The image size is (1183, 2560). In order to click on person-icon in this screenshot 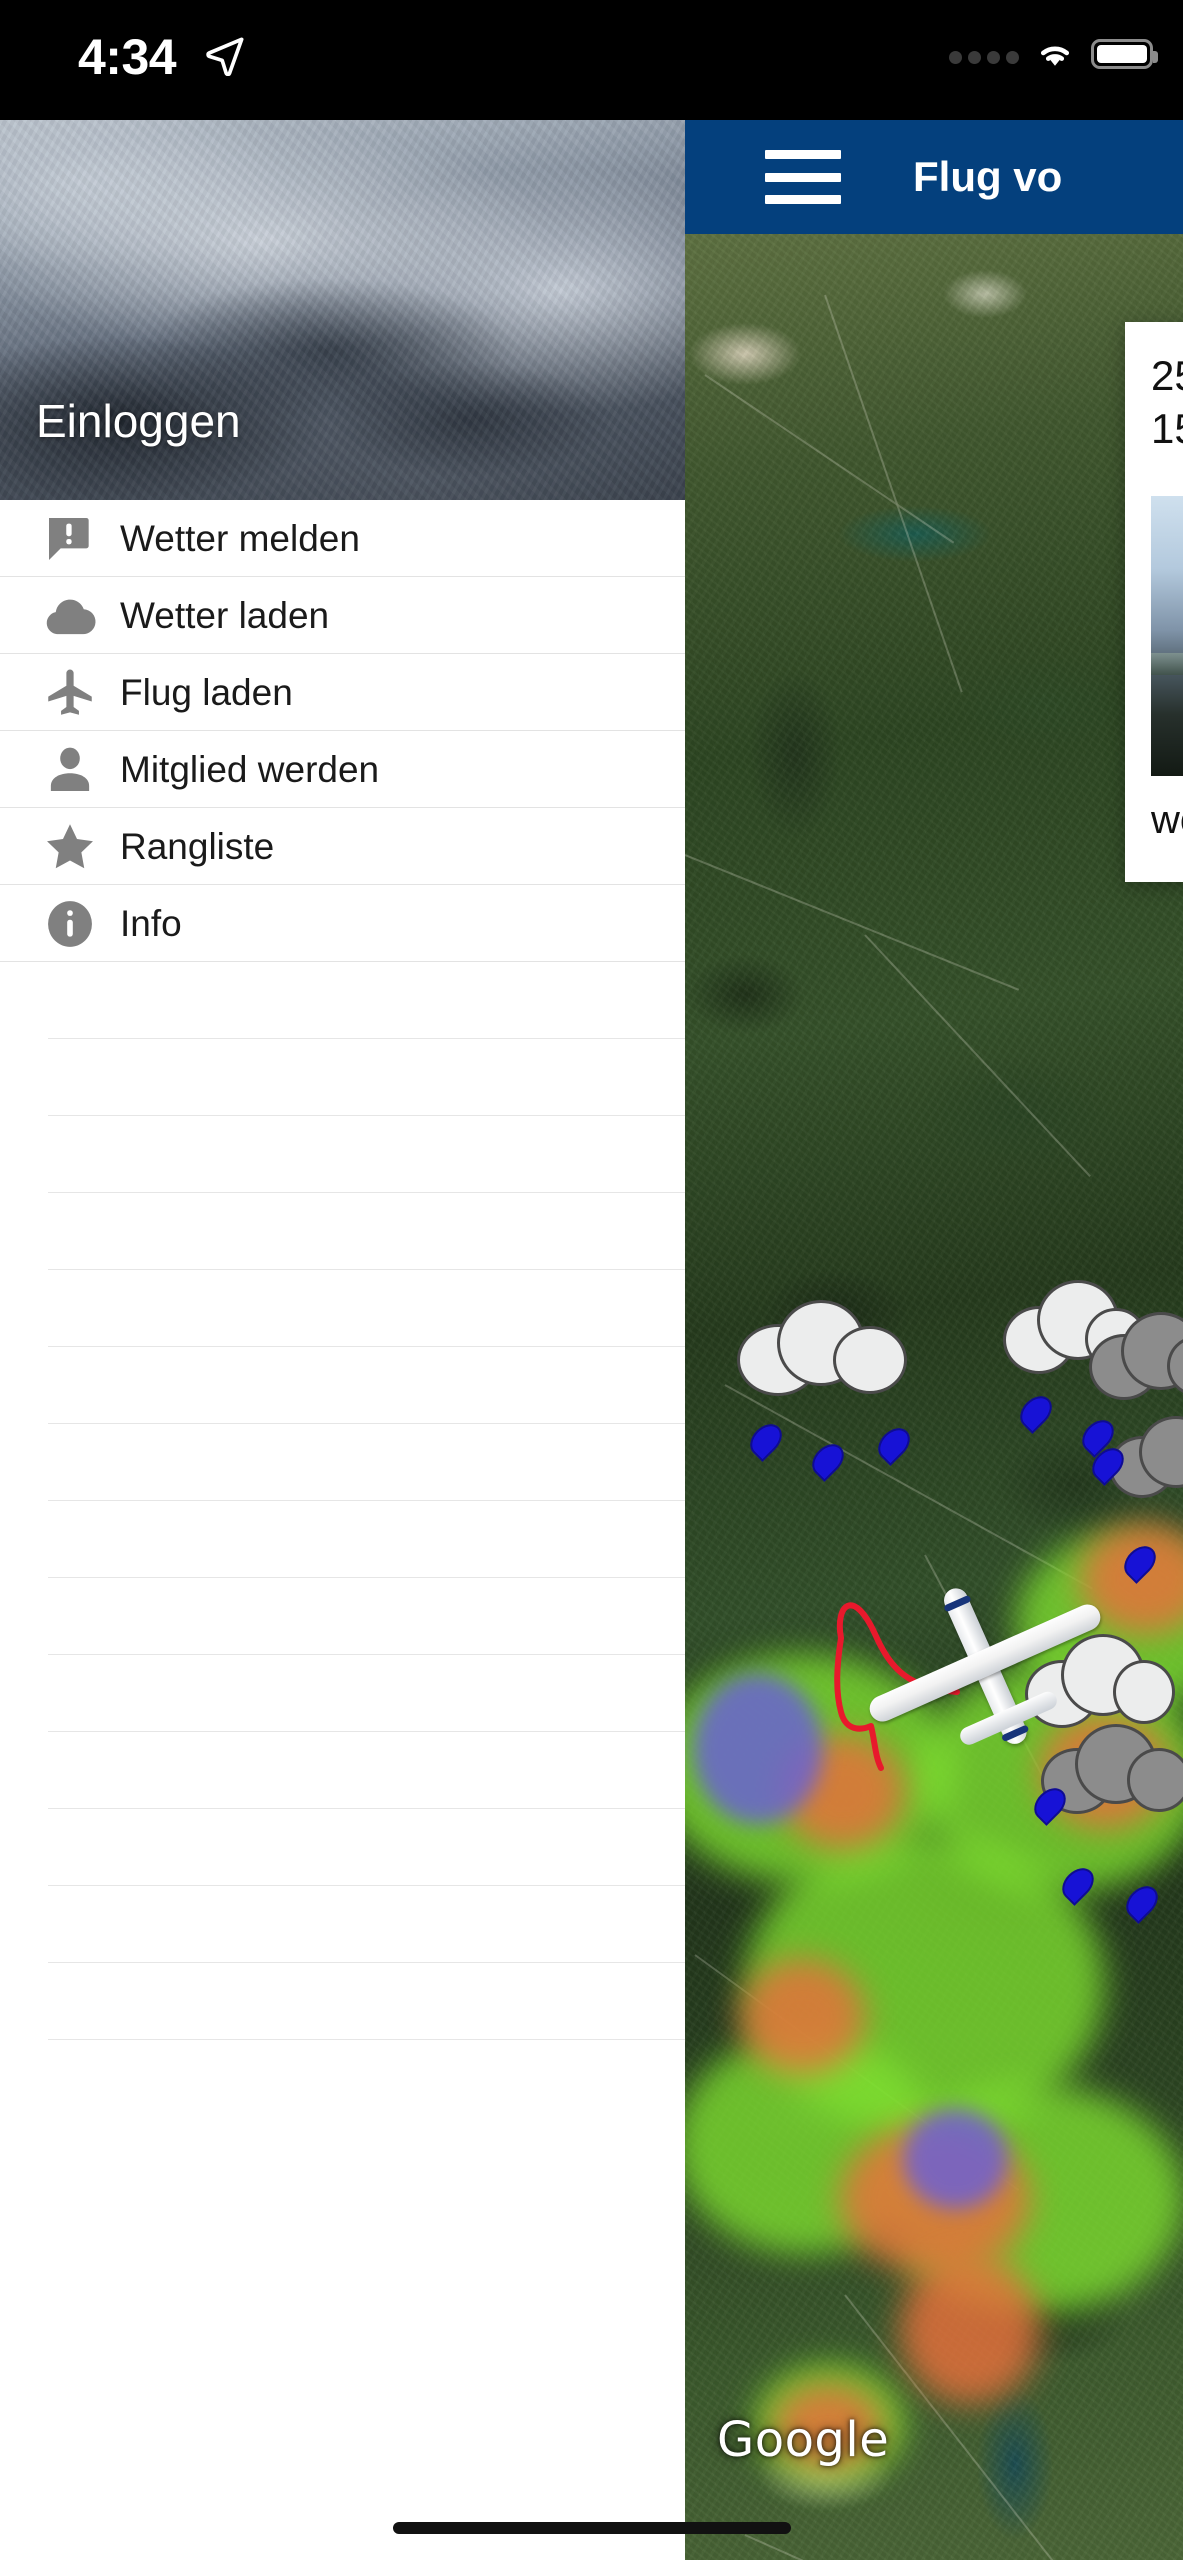, I will do `click(70, 770)`.